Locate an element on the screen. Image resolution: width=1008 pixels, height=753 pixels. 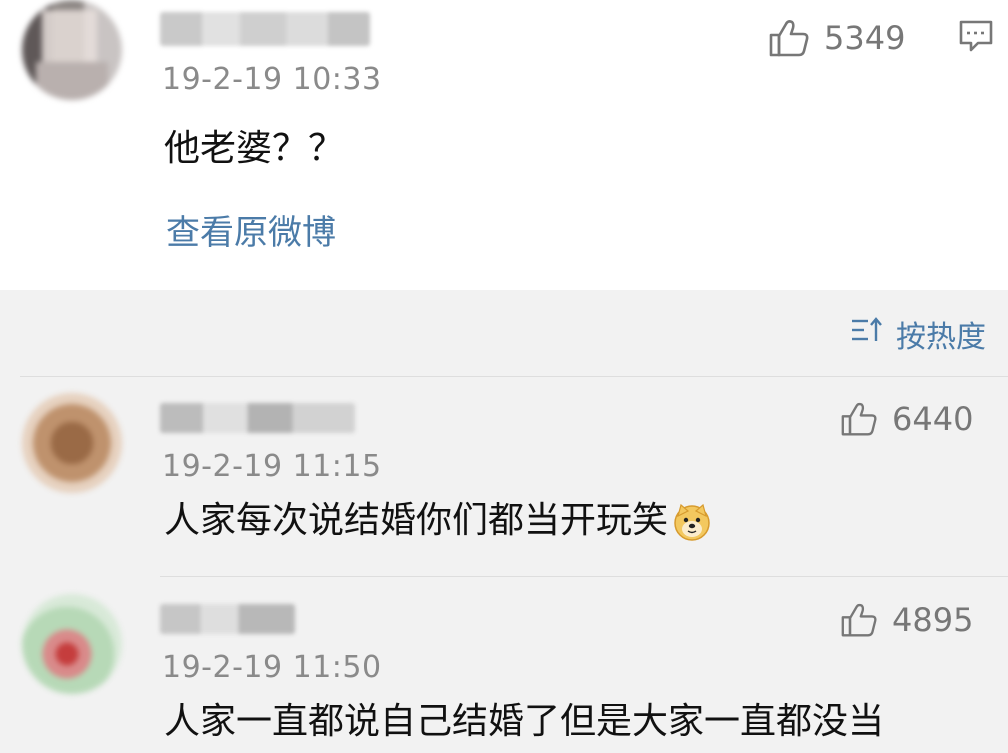
comment-text: 人家一直都说自己结婚了但是大家一直都没当 is located at coordinates (524, 721).